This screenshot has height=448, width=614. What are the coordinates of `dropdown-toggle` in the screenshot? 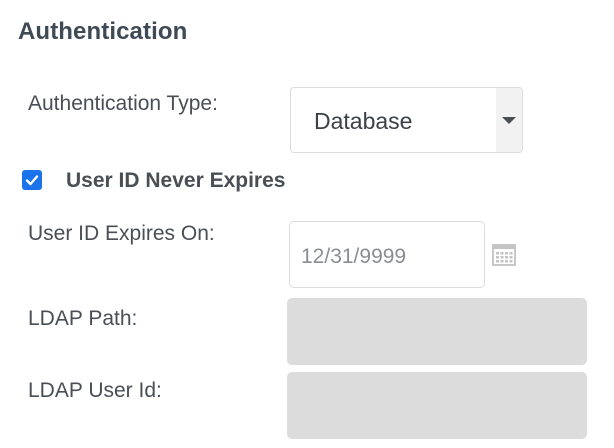 It's located at (509, 120).